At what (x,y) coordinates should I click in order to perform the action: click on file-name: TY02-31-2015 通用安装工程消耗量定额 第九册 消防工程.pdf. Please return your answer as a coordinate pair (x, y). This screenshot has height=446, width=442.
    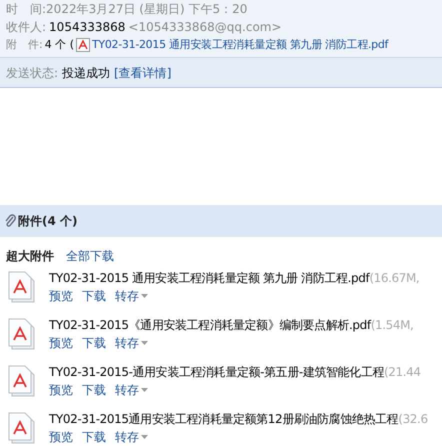
    Looking at the image, I should click on (209, 278).